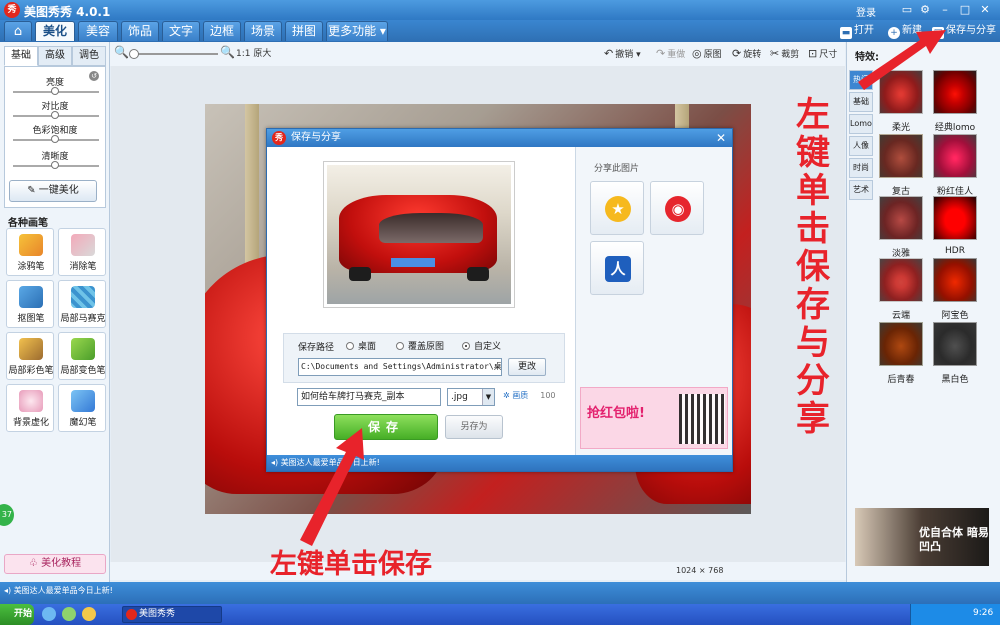 The image size is (1000, 625). I want to click on filename-input: 如何给车牌打马赛克_副本, so click(369, 397).